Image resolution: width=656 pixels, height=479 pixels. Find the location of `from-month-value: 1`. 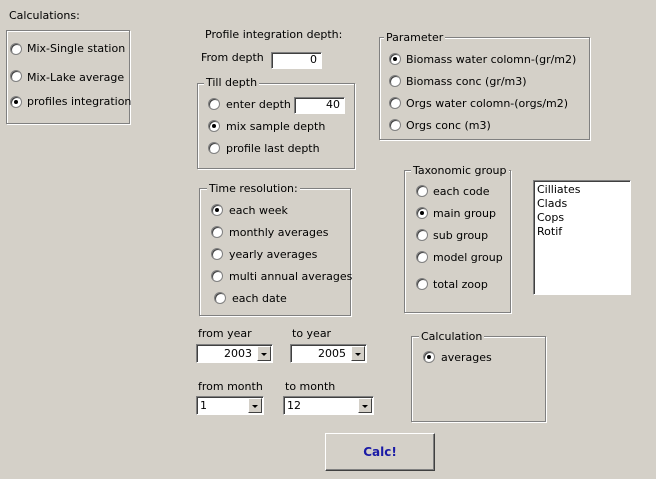

from-month-value: 1 is located at coordinates (203, 405).